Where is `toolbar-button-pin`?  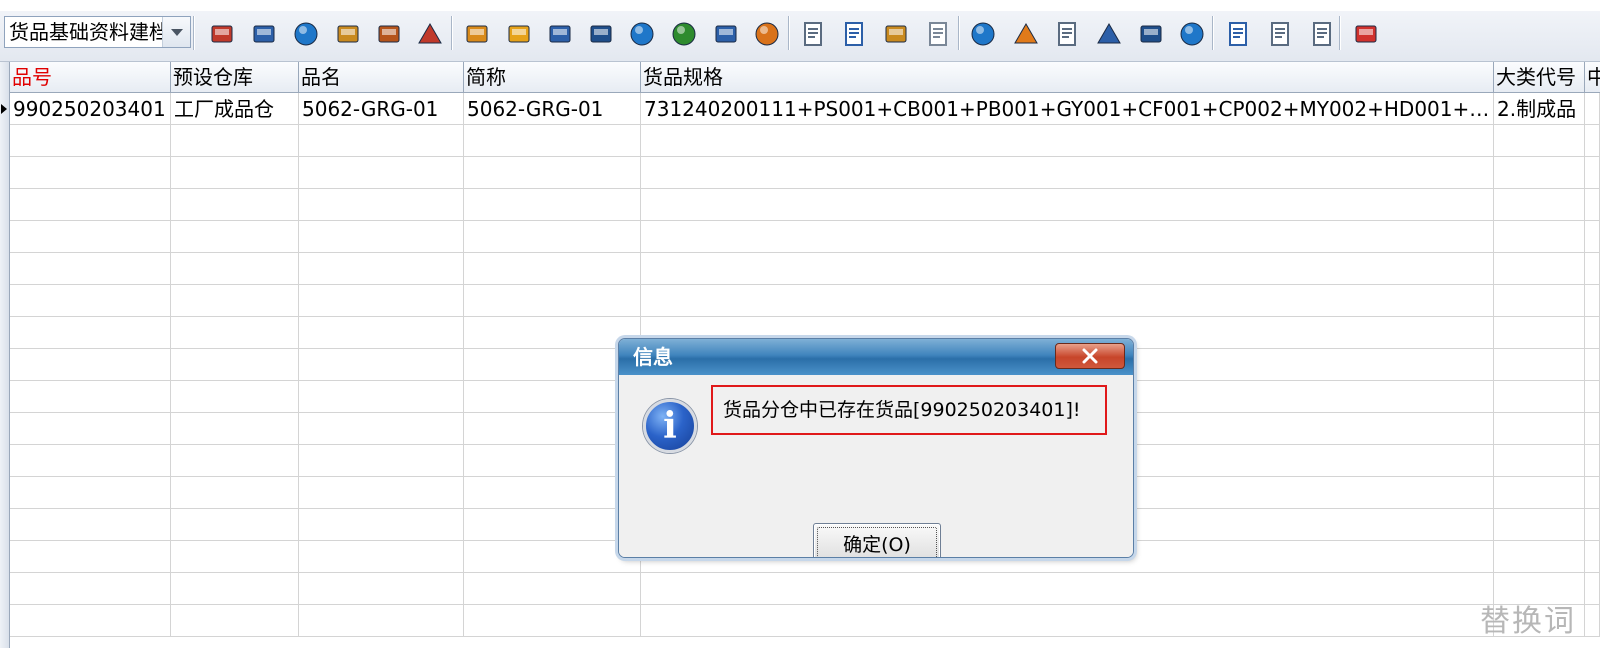 toolbar-button-pin is located at coordinates (601, 34).